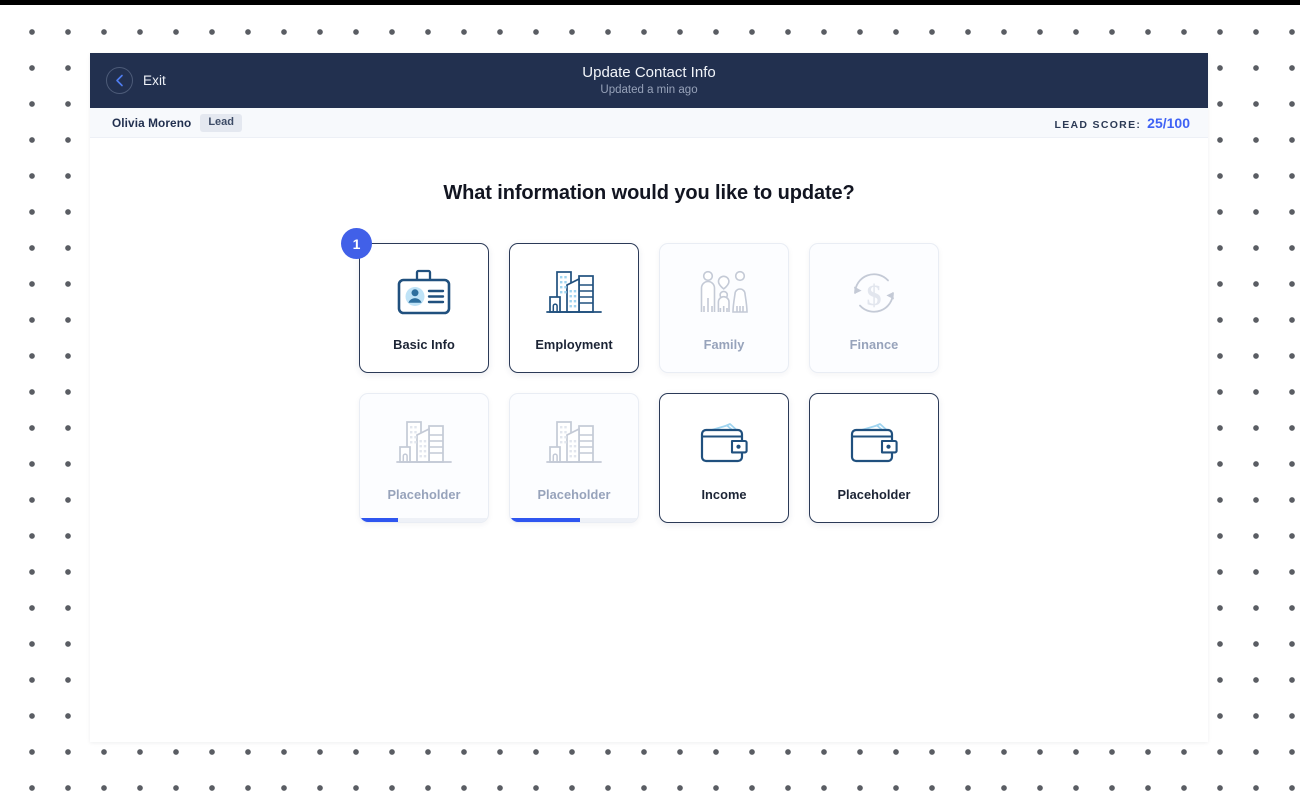 This screenshot has height=800, width=1300. I want to click on option-card-finance: $ Finance, so click(874, 308).